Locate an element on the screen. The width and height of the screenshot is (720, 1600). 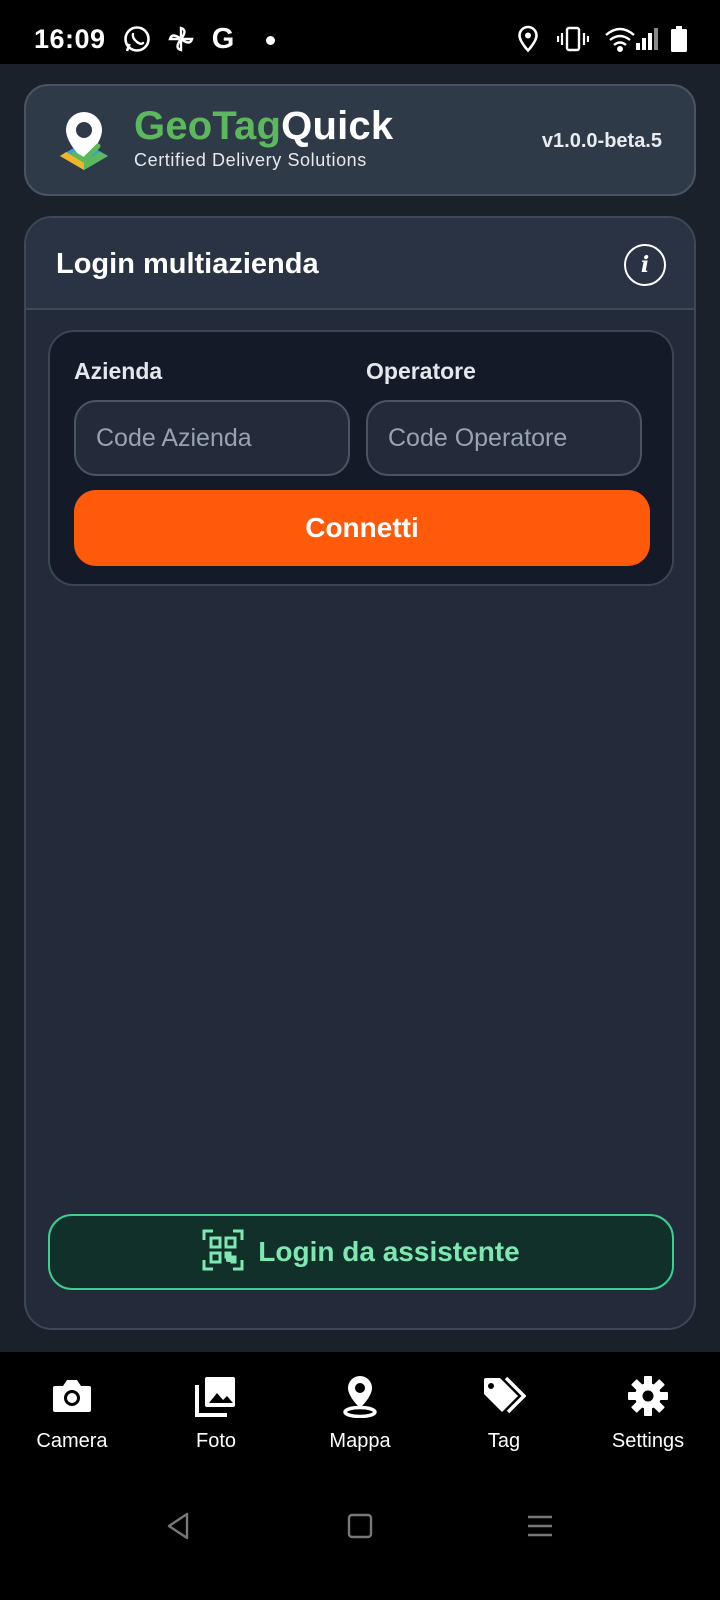
nav-foto-label: Foto is located at coordinates (216, 1441).